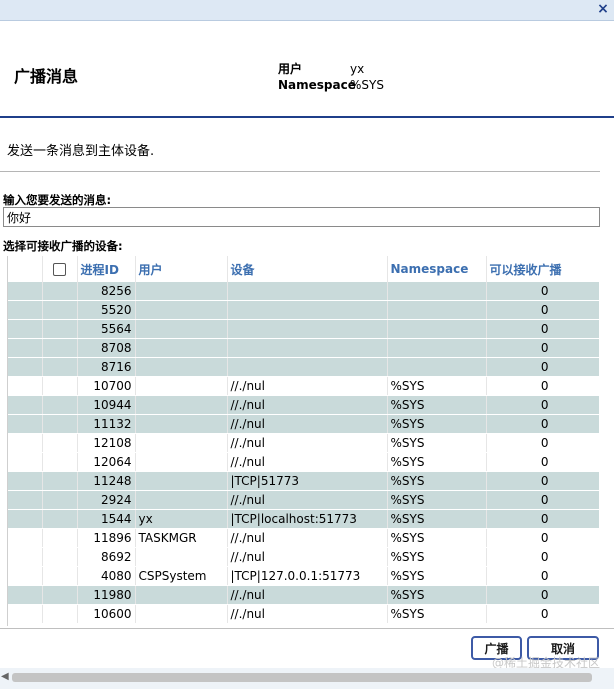 The width and height of the screenshot is (614, 689). What do you see at coordinates (307, 69) in the screenshot?
I see `dialog-header: 广播消息 用户 yx Namespace%SYS` at bounding box center [307, 69].